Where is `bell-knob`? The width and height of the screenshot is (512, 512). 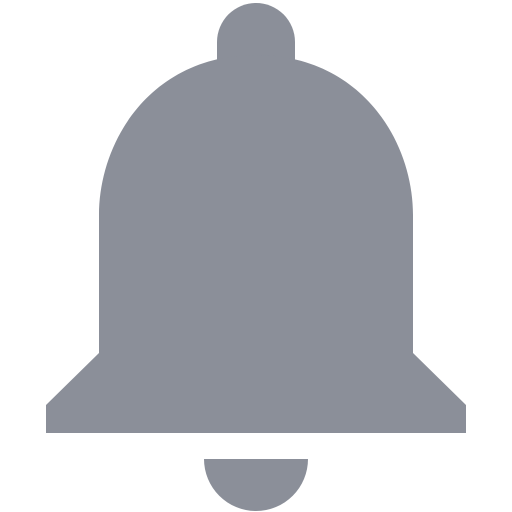 bell-knob is located at coordinates (256, 32).